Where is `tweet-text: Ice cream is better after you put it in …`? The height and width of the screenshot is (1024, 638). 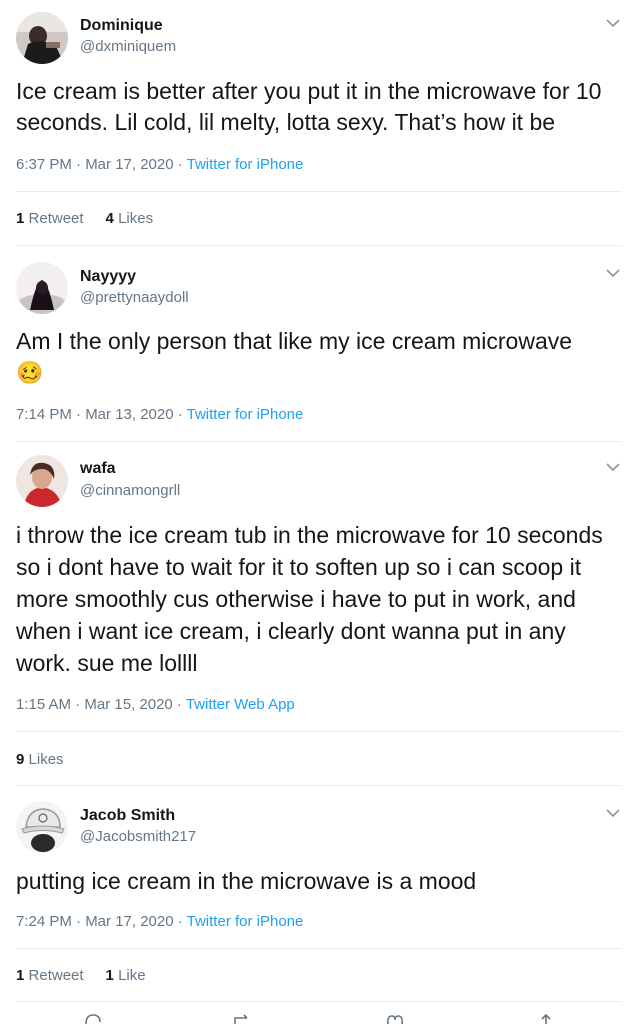 tweet-text: Ice cream is better after you put it in … is located at coordinates (309, 106).